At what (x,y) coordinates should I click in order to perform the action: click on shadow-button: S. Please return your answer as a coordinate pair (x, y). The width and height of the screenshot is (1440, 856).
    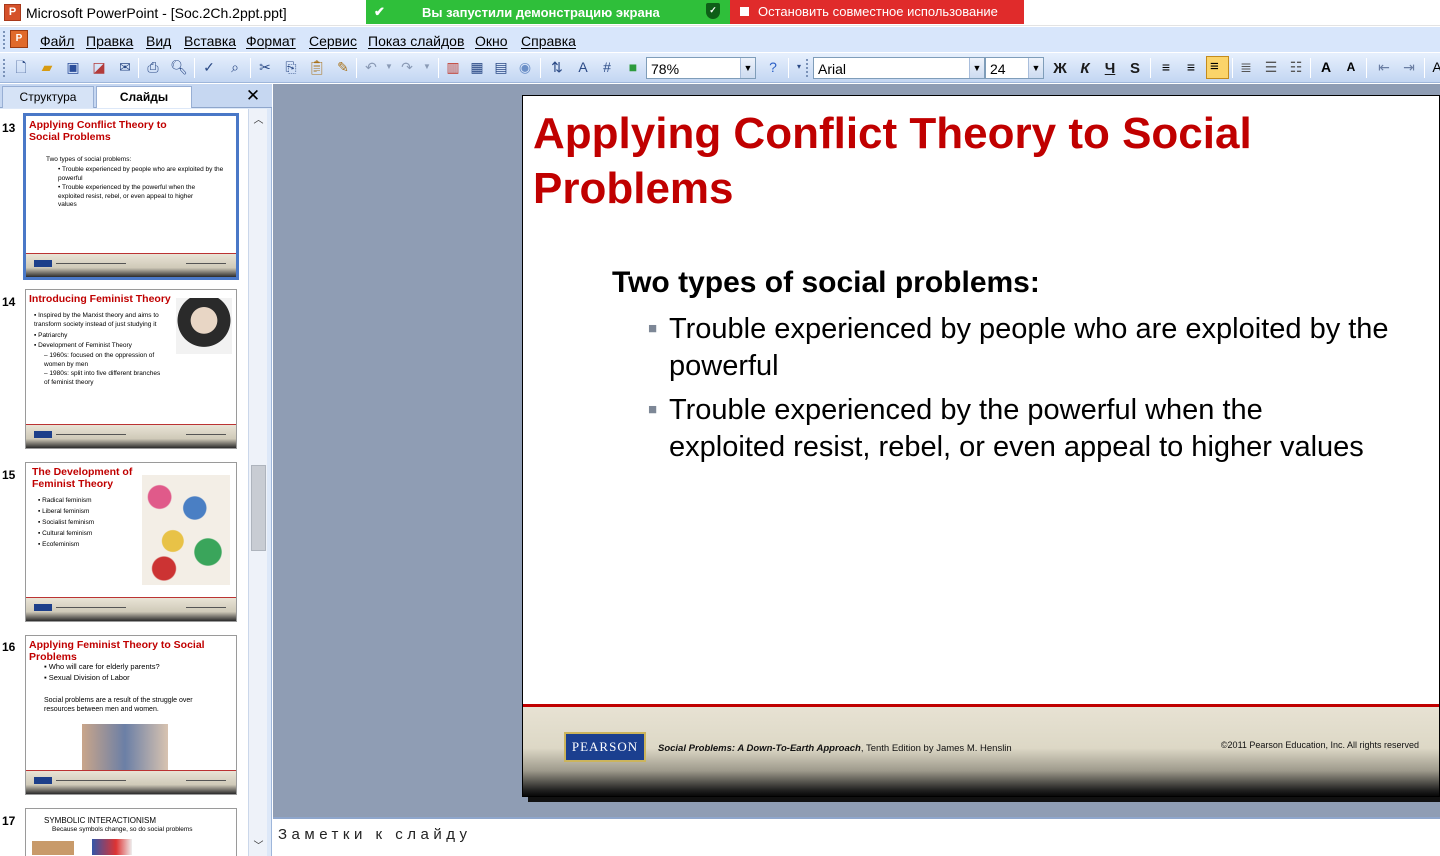
    Looking at the image, I should click on (1135, 68).